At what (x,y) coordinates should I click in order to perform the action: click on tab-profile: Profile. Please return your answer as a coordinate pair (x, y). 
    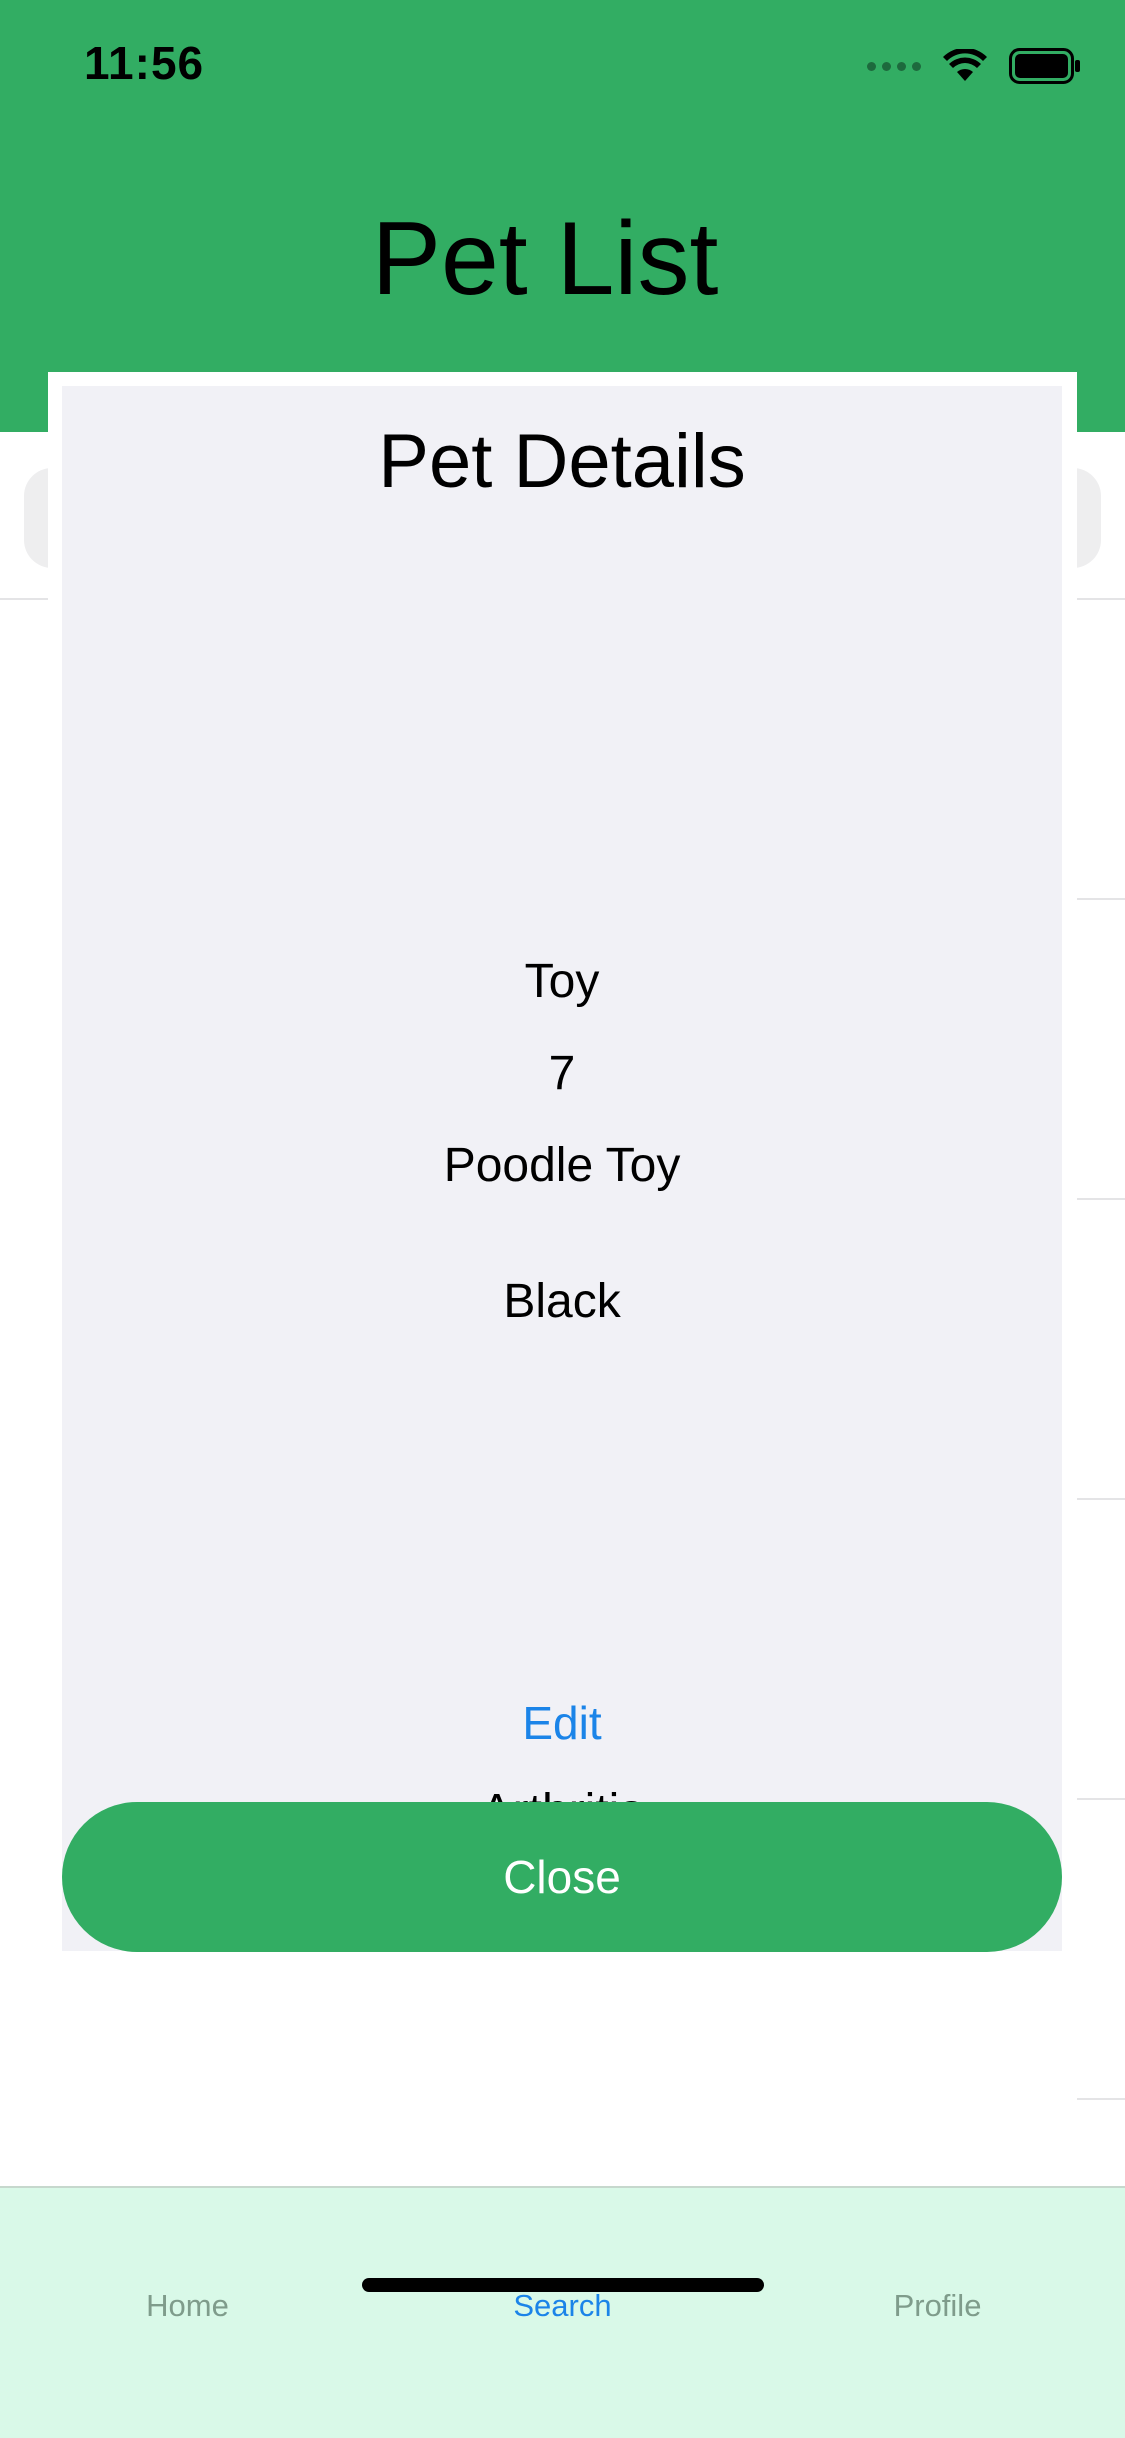
    Looking at the image, I should click on (937, 2306).